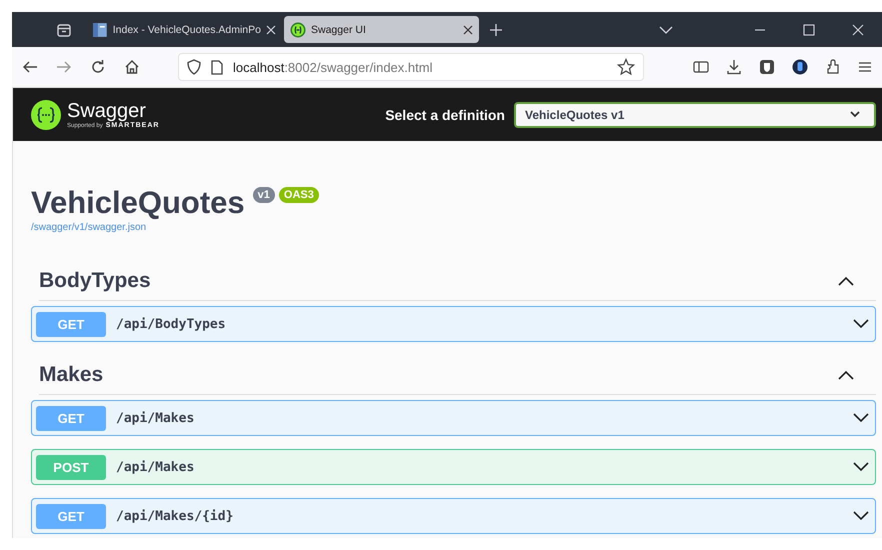 The height and width of the screenshot is (550, 882). I want to click on home-icon, so click(132, 67).